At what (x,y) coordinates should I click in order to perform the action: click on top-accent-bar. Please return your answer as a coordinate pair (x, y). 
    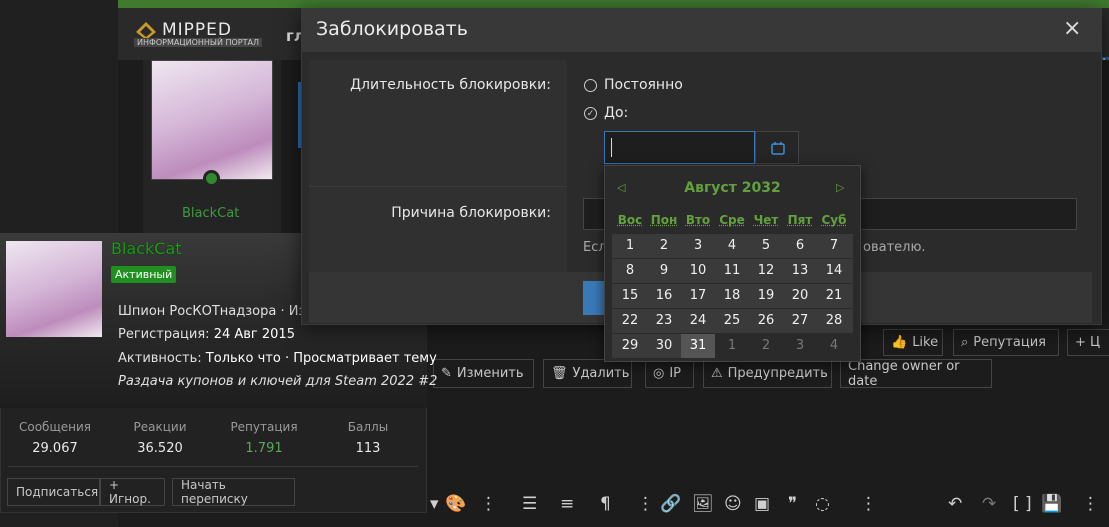
    Looking at the image, I should click on (613, 4).